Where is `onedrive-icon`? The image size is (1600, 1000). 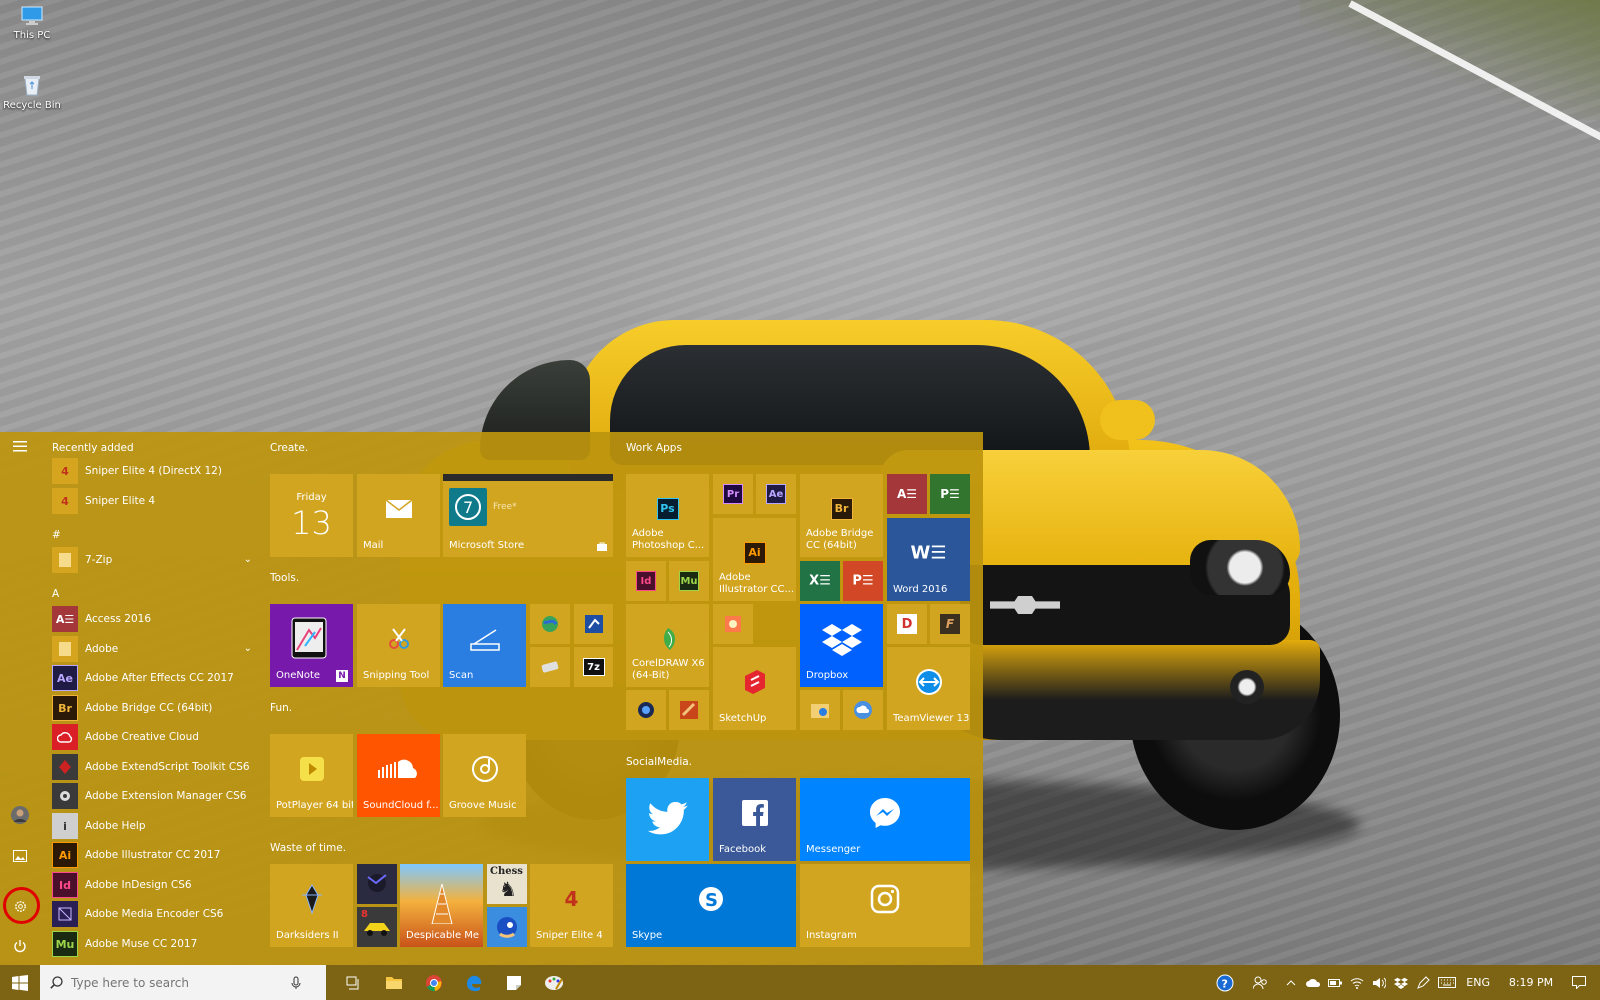 onedrive-icon is located at coordinates (1313, 982).